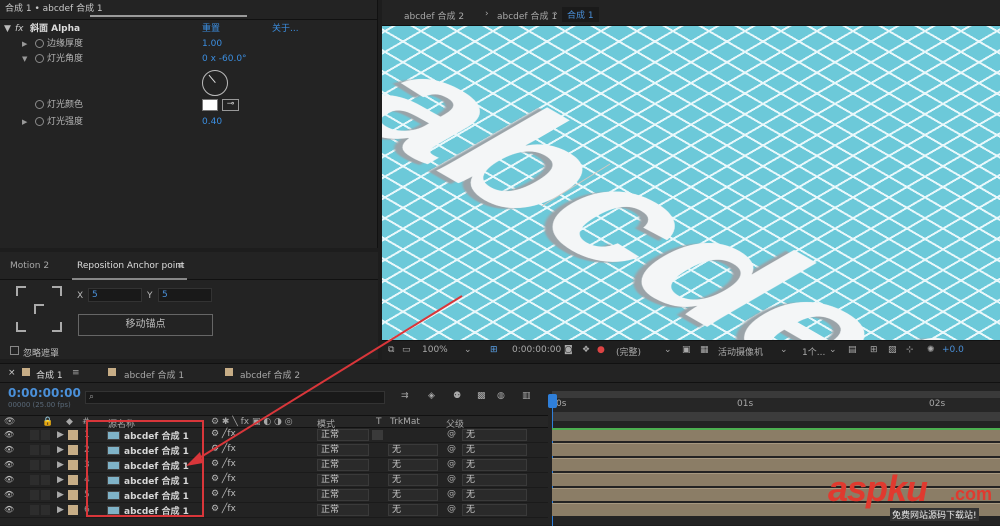 This screenshot has height=526, width=1000. Describe the element at coordinates (324, 380) in the screenshot. I see `annotation-arrow` at that location.